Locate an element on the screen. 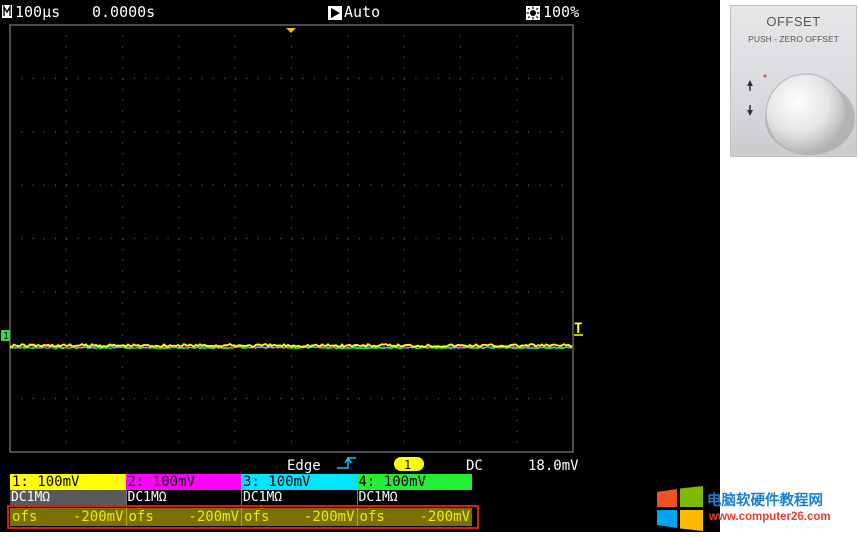  watermark-url: www.computer26.com is located at coordinates (770, 517).